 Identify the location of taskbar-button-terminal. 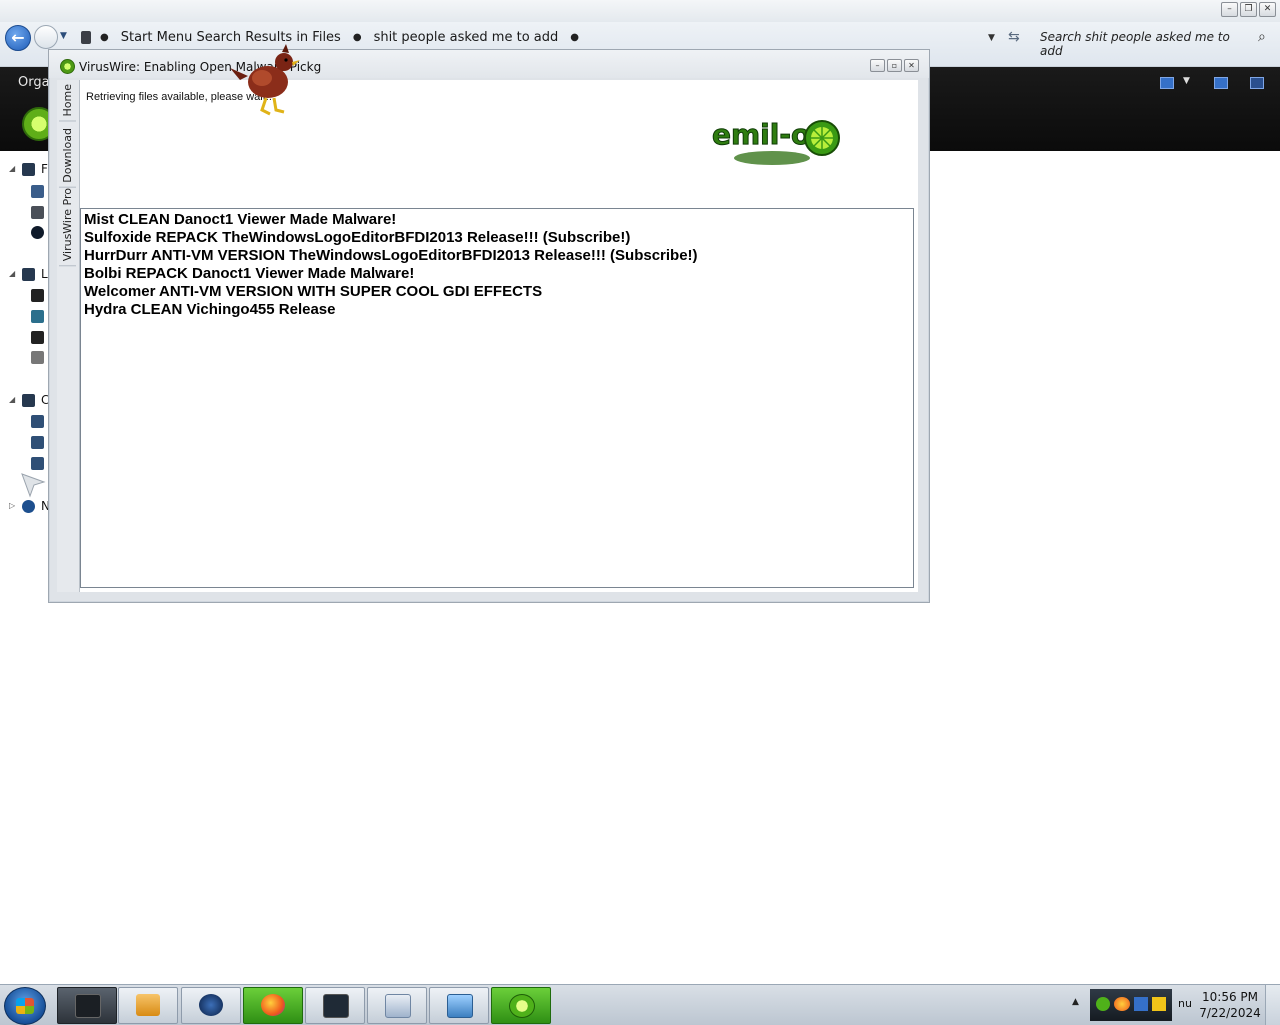
(87, 1005).